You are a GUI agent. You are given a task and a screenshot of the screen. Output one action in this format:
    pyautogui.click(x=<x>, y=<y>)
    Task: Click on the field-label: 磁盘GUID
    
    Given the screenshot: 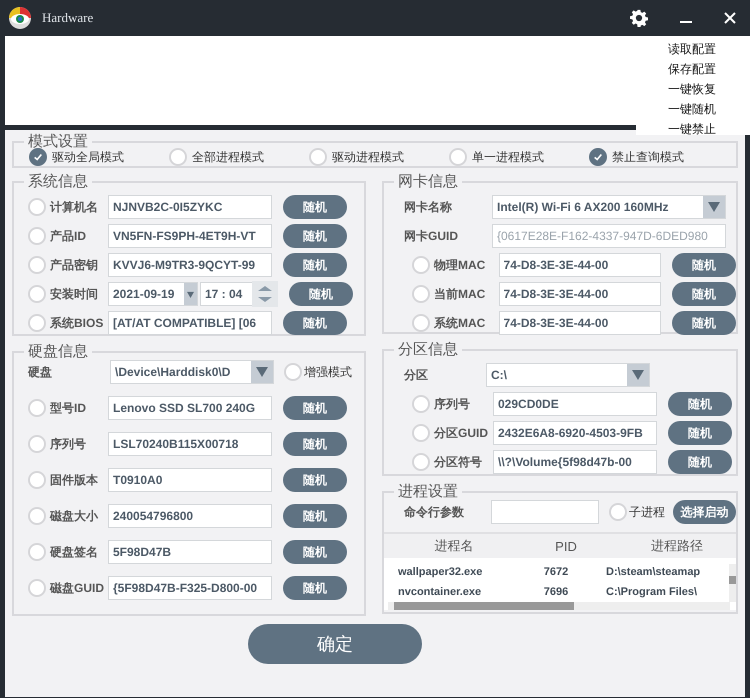 What is the action you would take?
    pyautogui.click(x=77, y=588)
    